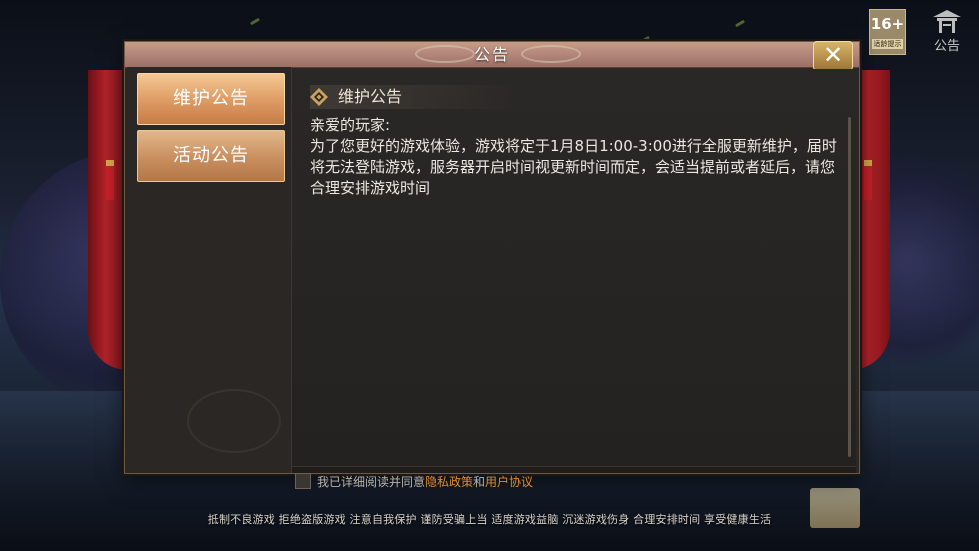 The width and height of the screenshot is (979, 551). What do you see at coordinates (887, 44) in the screenshot?
I see `age-tip-text: 适龄提示` at bounding box center [887, 44].